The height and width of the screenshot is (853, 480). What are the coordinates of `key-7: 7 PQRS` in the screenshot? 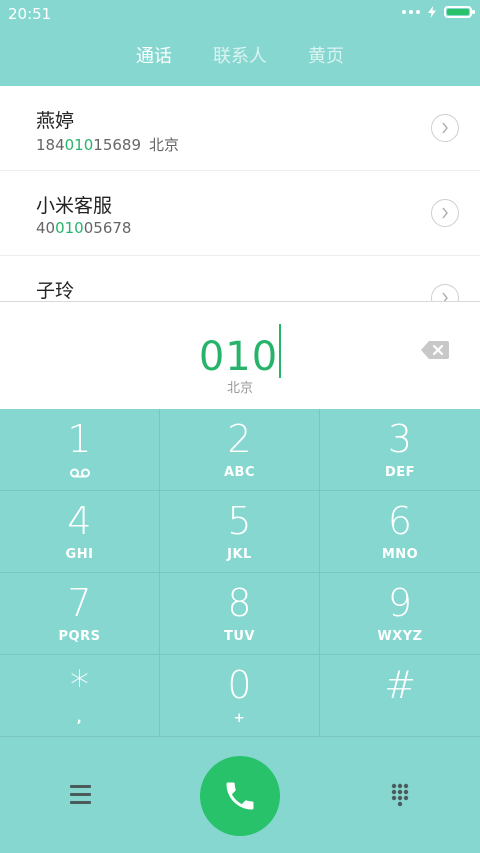 It's located at (80, 614).